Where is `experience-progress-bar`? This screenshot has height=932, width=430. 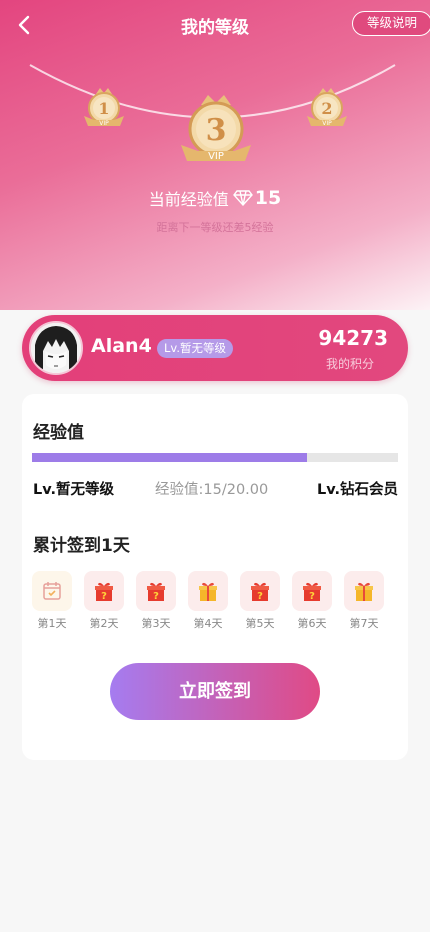 experience-progress-bar is located at coordinates (215, 457).